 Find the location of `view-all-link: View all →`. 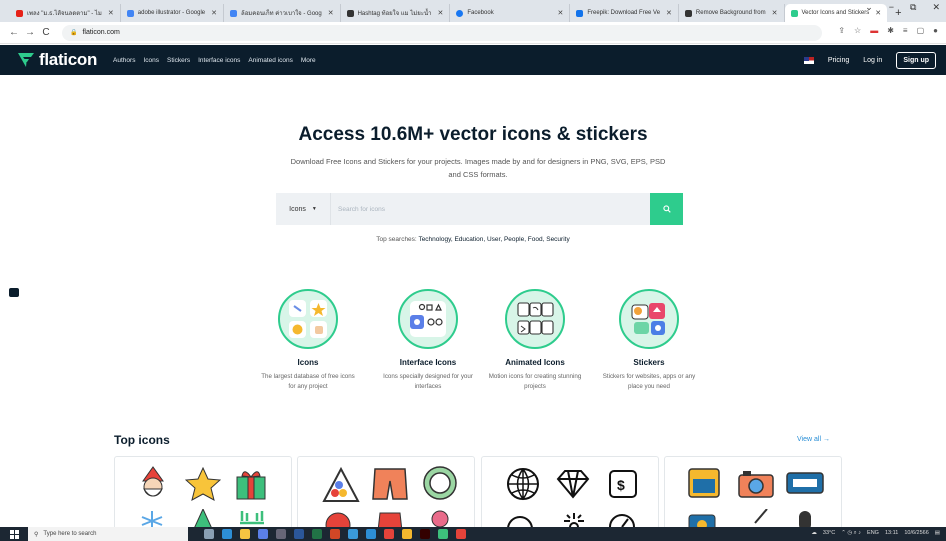

view-all-link: View all → is located at coordinates (813, 439).